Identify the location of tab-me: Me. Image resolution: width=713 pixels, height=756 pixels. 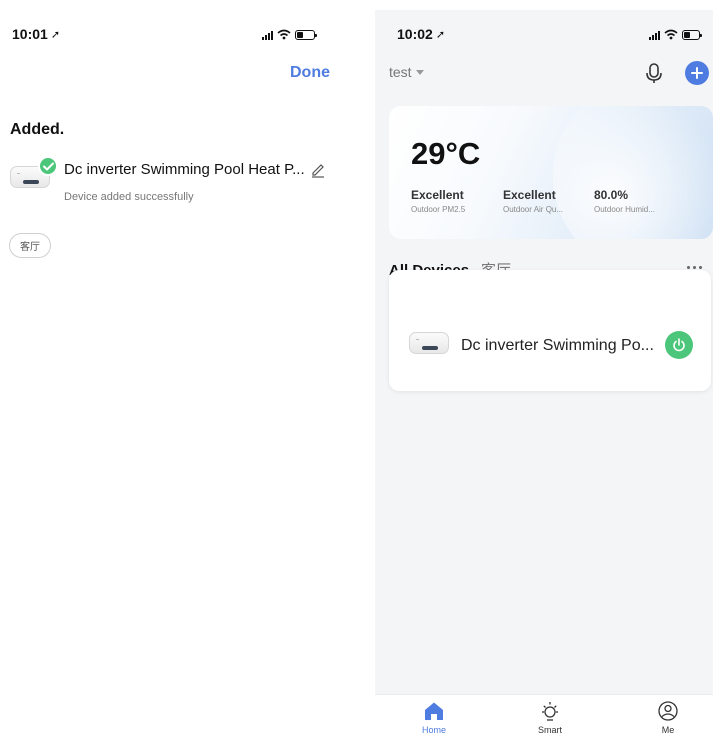
(668, 718).